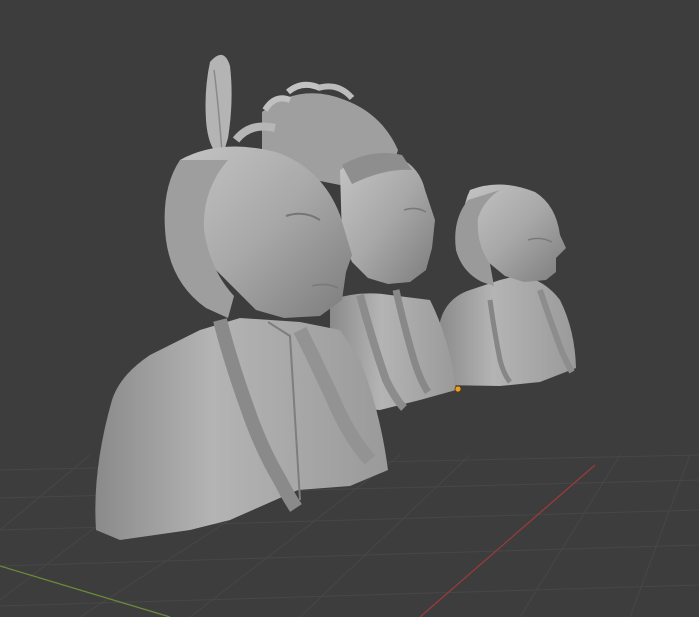 The image size is (699, 617). I want to click on x-axis-line, so click(85, 591).